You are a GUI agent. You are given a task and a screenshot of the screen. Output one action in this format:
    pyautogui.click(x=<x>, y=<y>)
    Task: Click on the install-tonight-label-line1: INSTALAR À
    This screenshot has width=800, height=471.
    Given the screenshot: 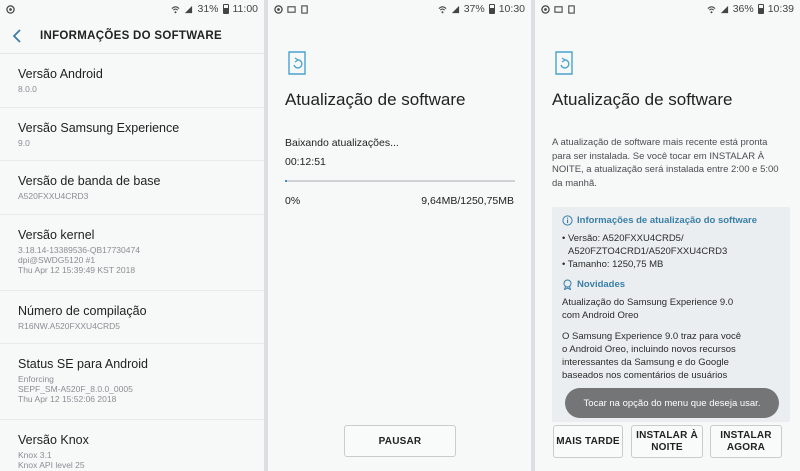 What is the action you would take?
    pyautogui.click(x=667, y=435)
    